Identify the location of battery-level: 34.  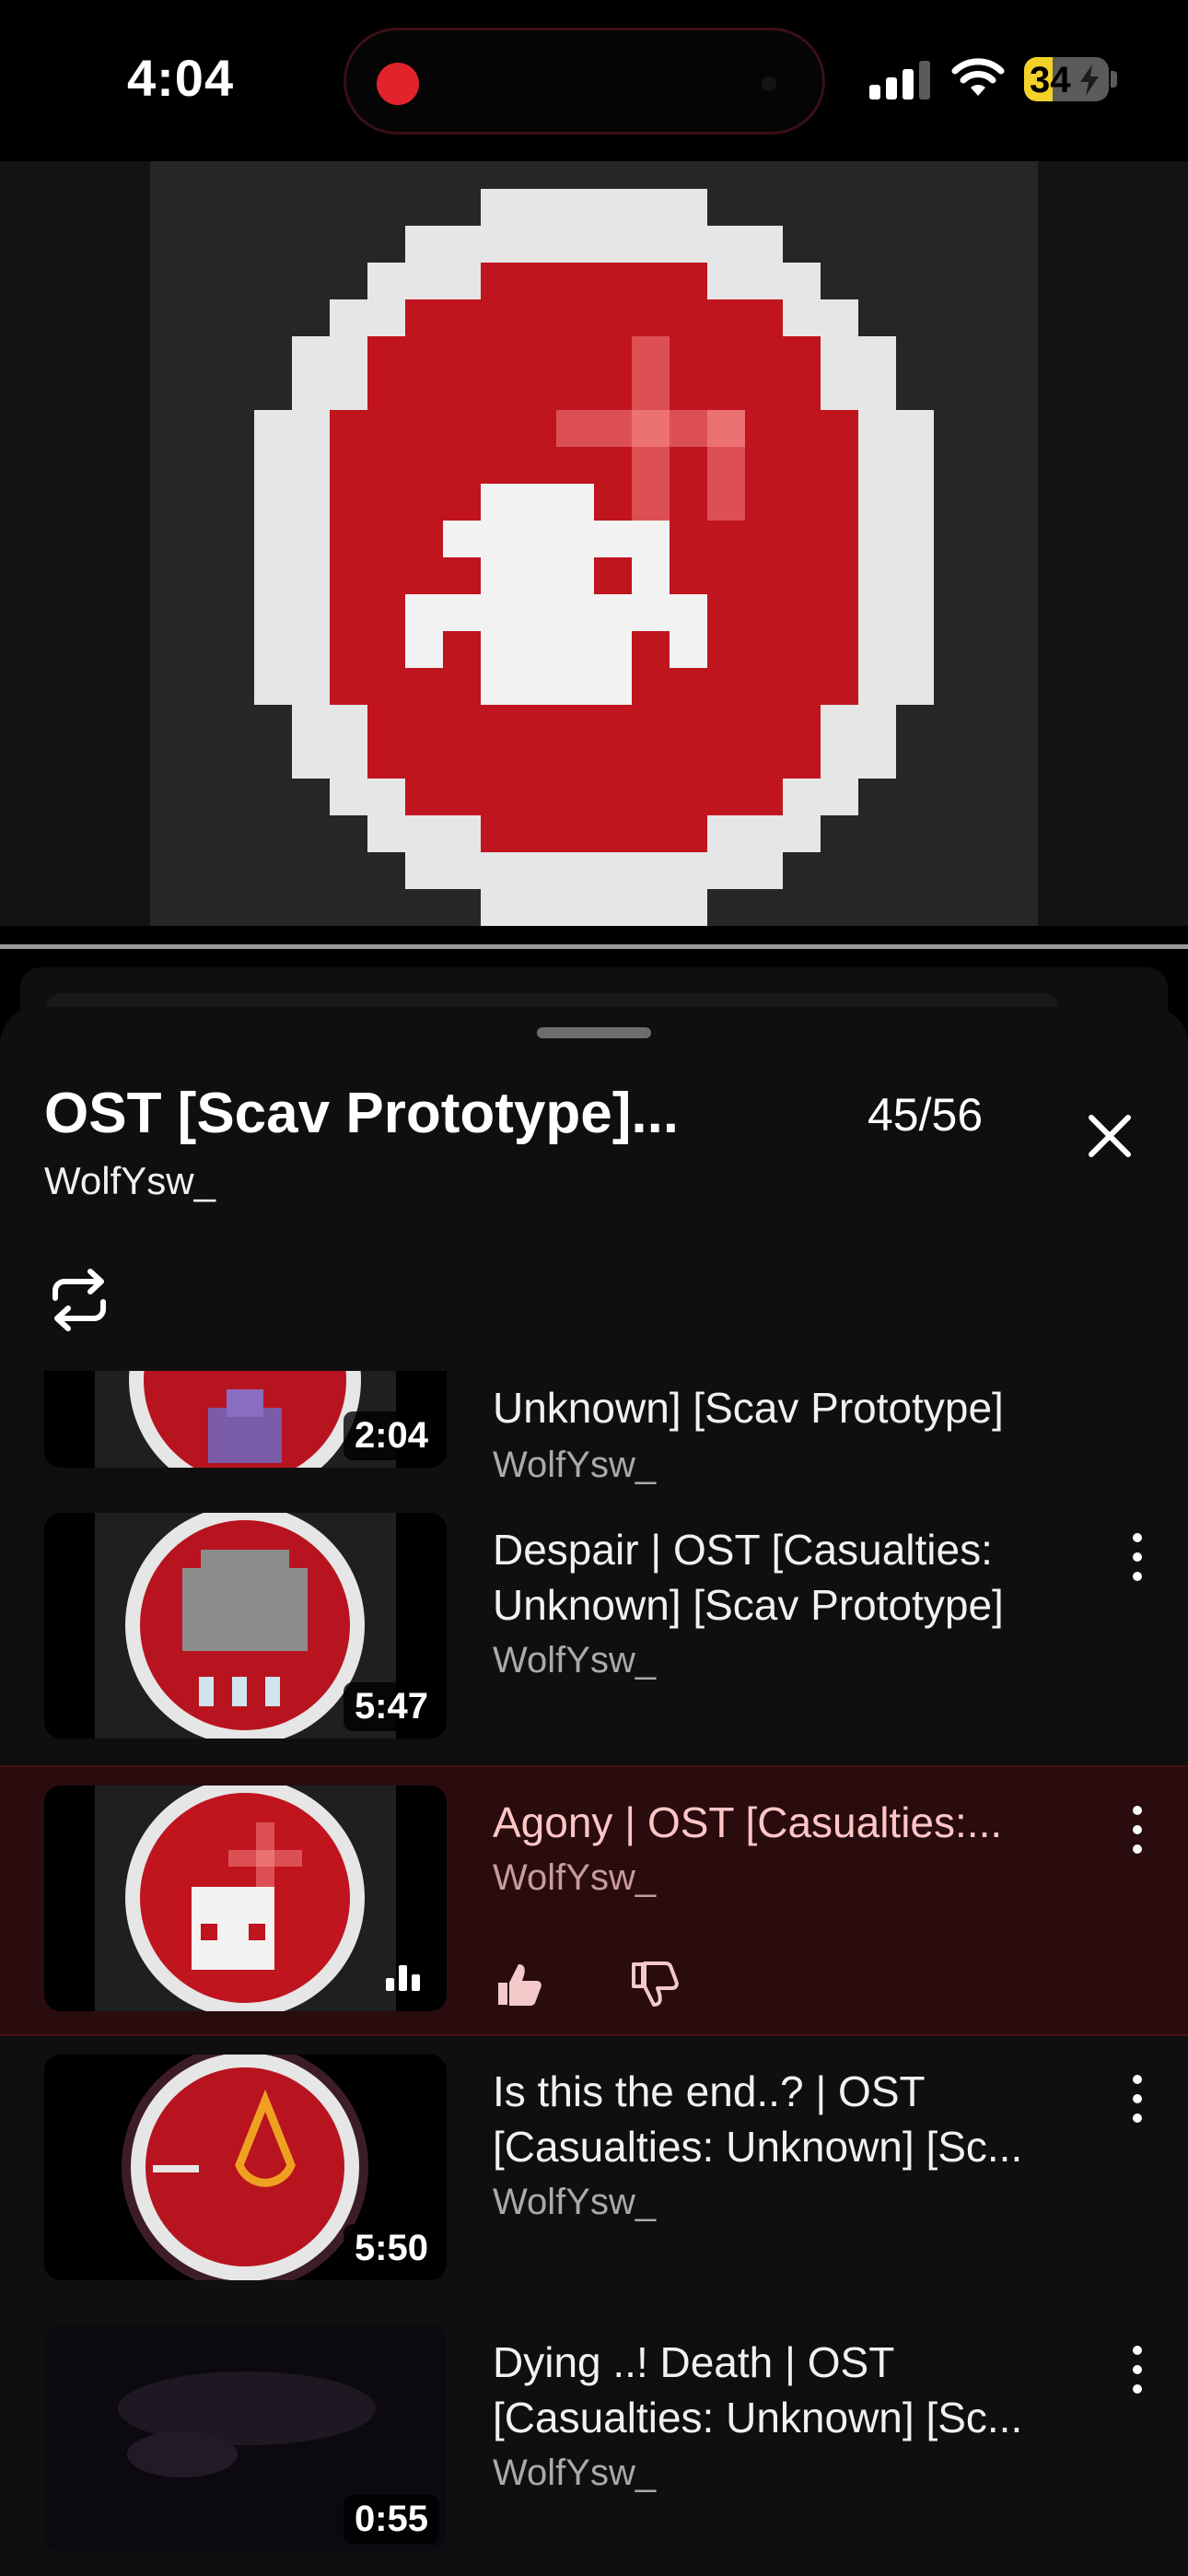
(1050, 80).